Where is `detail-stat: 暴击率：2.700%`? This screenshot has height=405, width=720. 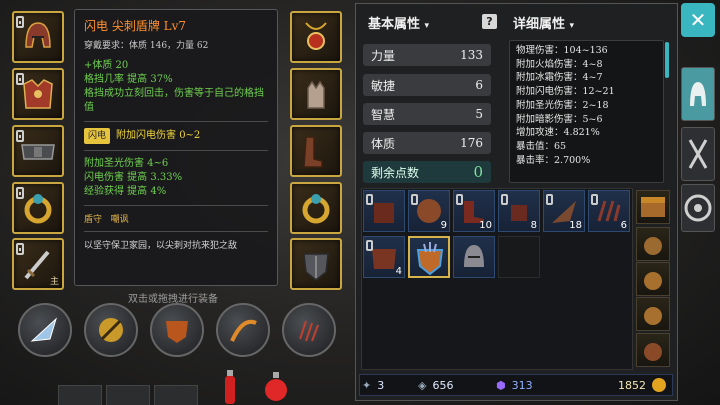 detail-stat: 暴击率：2.700% is located at coordinates (553, 160).